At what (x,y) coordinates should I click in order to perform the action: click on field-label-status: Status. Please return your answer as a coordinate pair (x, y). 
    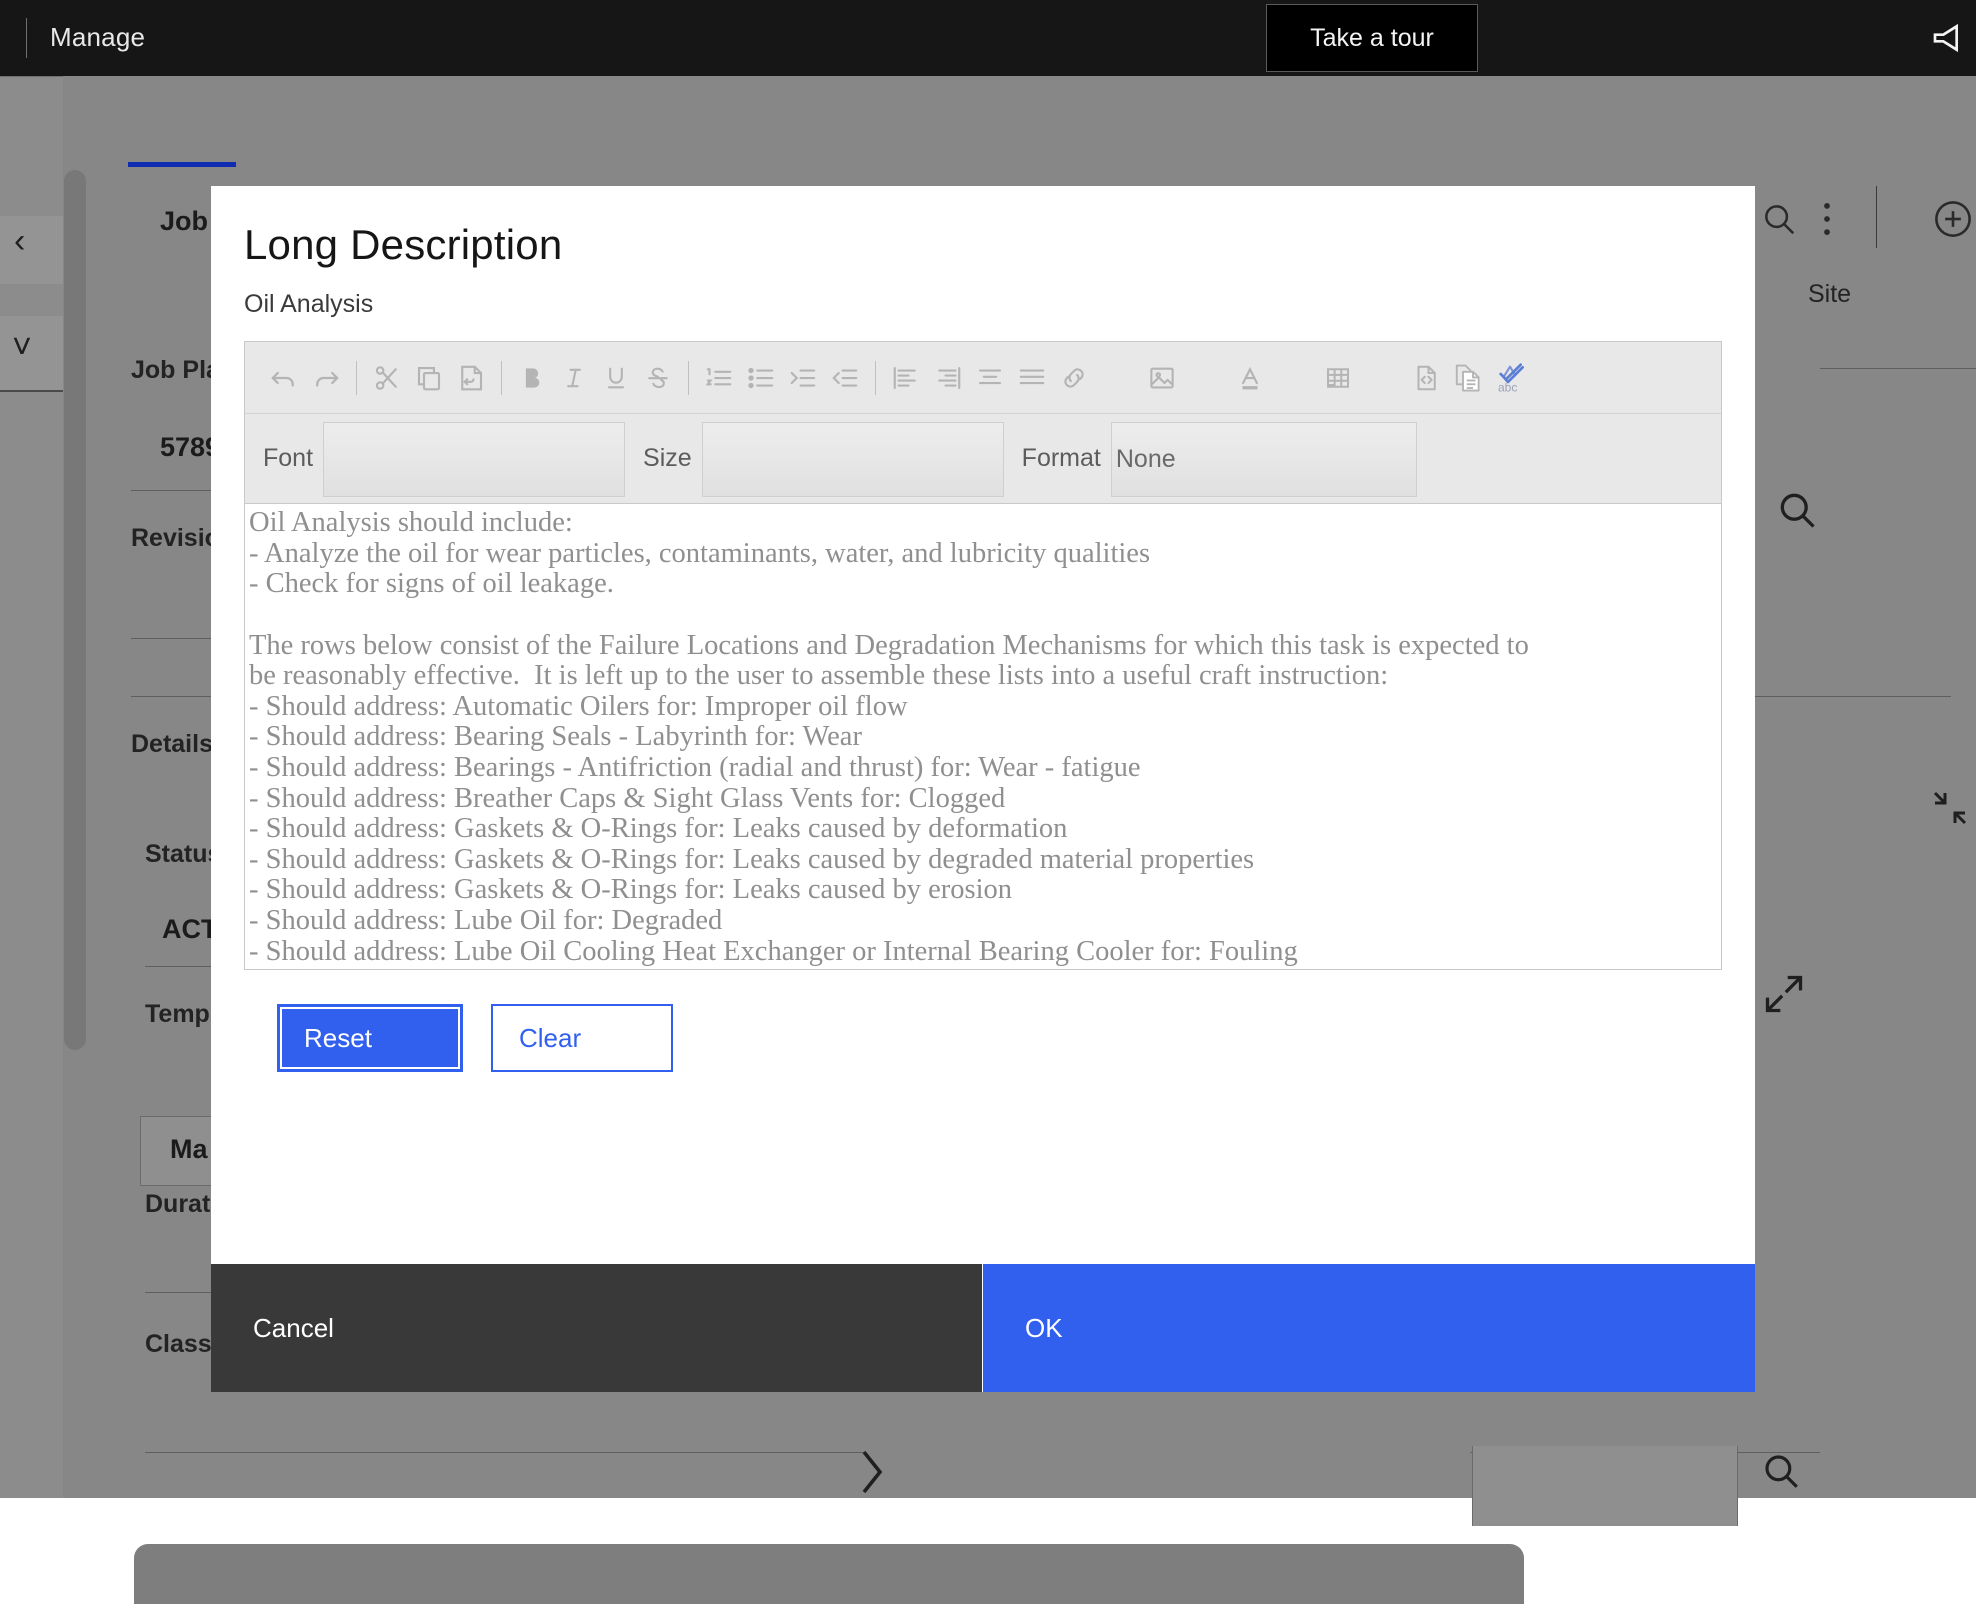
    Looking at the image, I should click on (183, 854).